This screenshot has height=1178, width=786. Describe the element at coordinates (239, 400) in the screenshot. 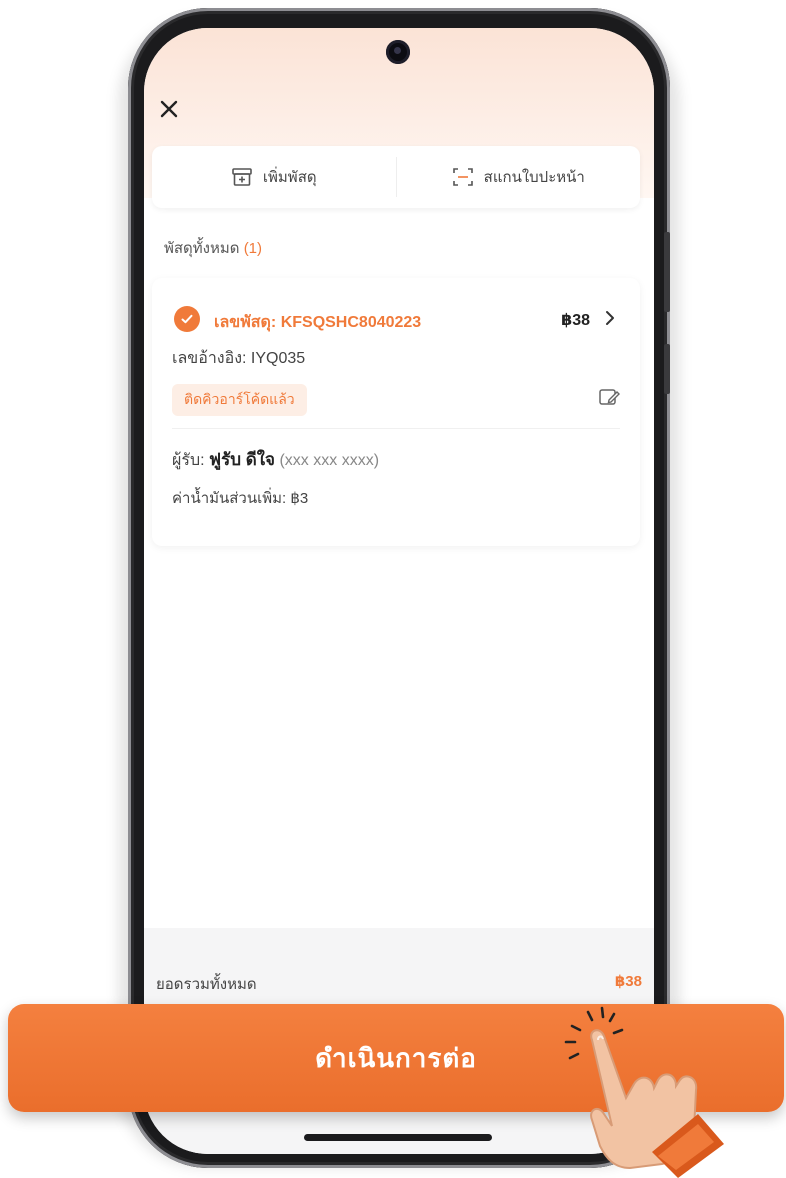

I see `status-badge: ติดคิวอาร์โค้ดแล้ว` at that location.